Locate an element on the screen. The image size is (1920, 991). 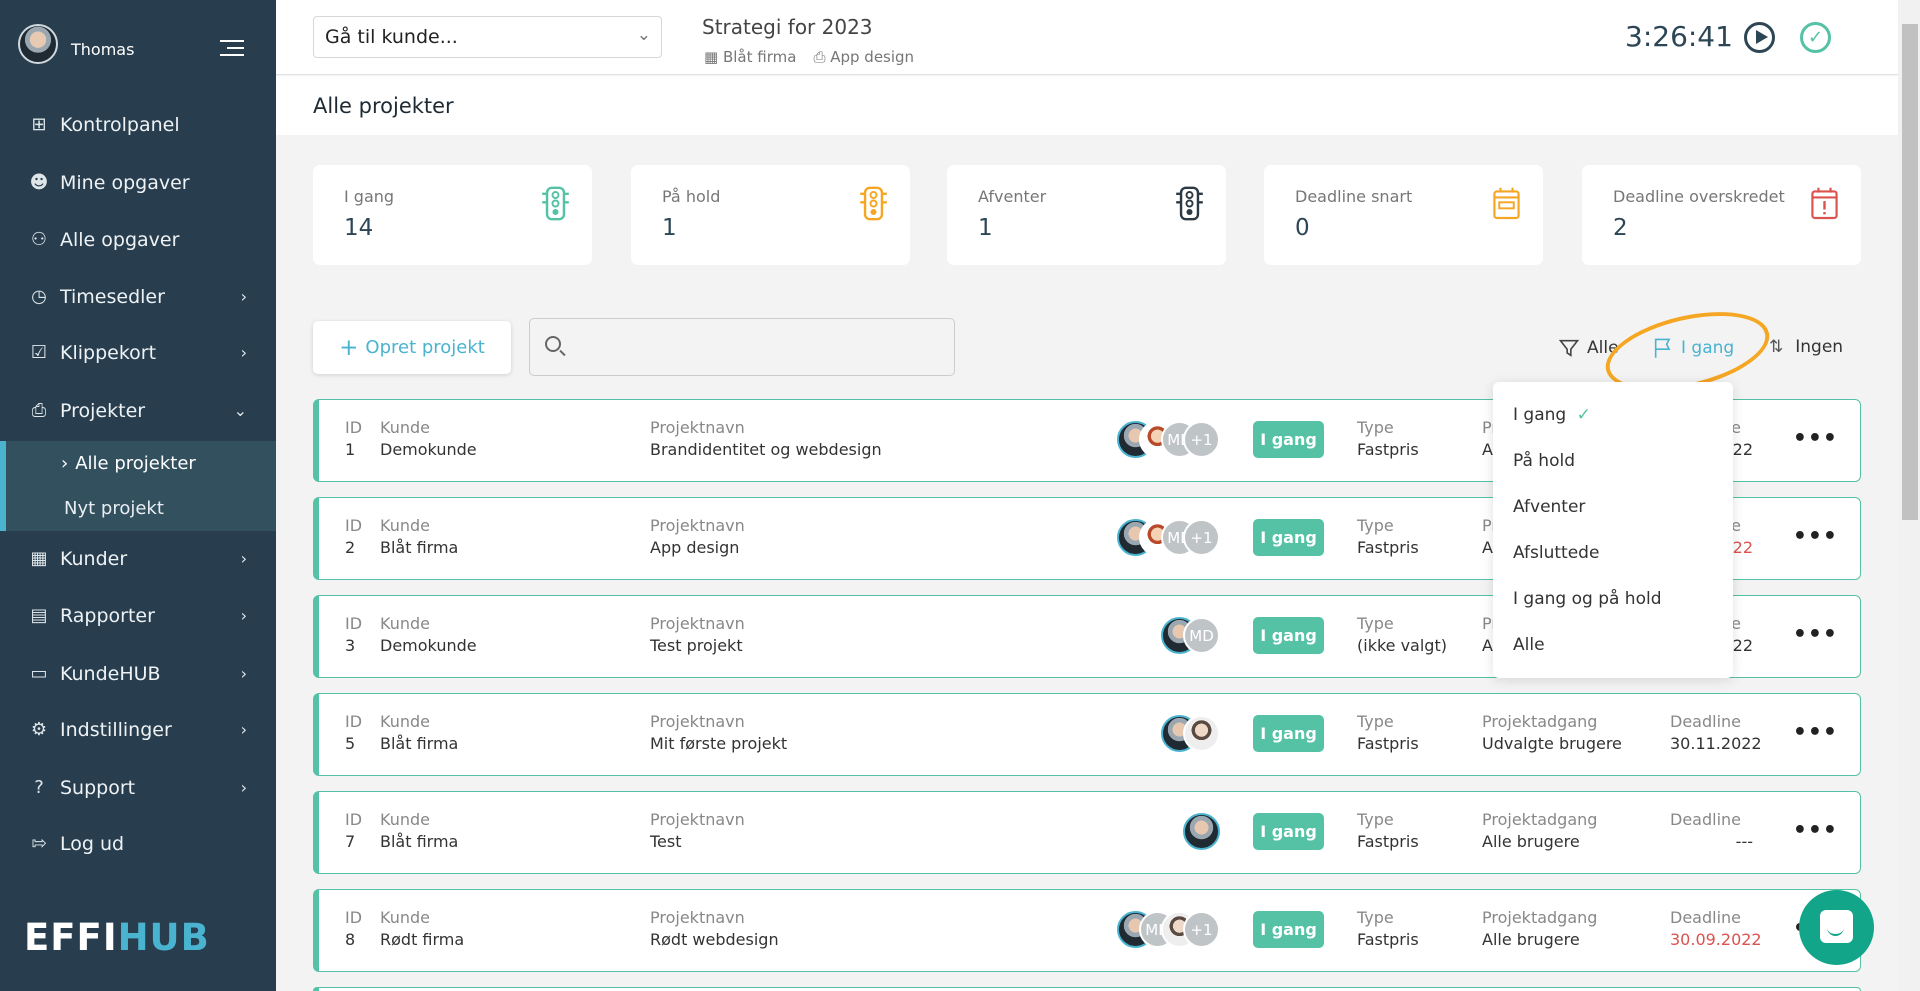
status-option: Afsluttede is located at coordinates (1556, 553).